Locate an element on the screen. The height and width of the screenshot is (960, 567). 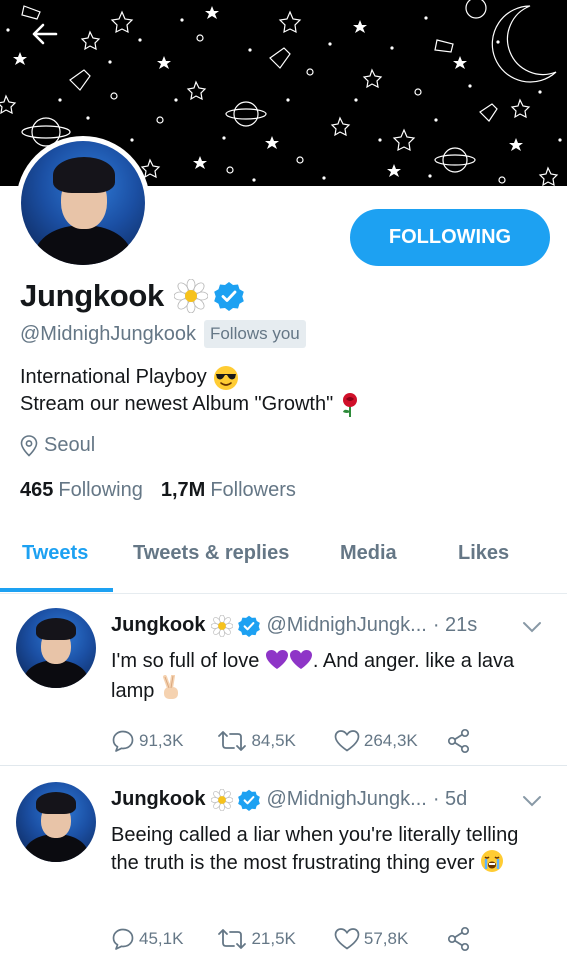
reply-button: 45,1K is located at coordinates (147, 939).